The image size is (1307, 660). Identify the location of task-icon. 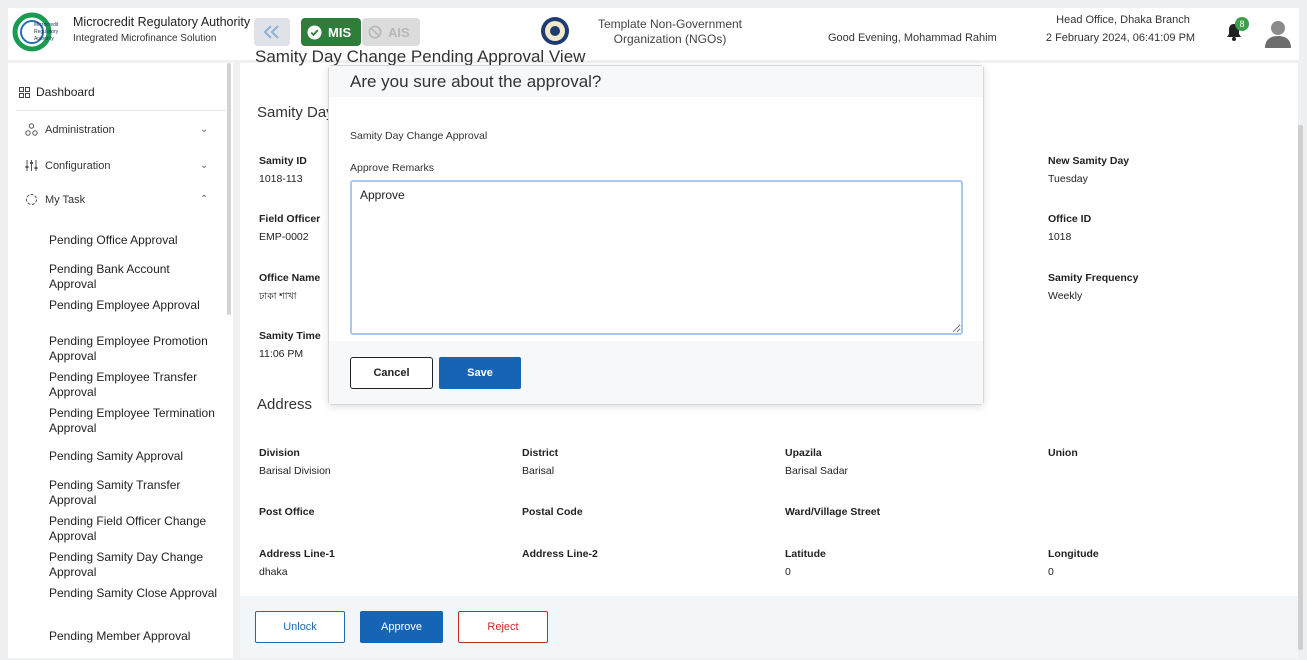
(31, 199).